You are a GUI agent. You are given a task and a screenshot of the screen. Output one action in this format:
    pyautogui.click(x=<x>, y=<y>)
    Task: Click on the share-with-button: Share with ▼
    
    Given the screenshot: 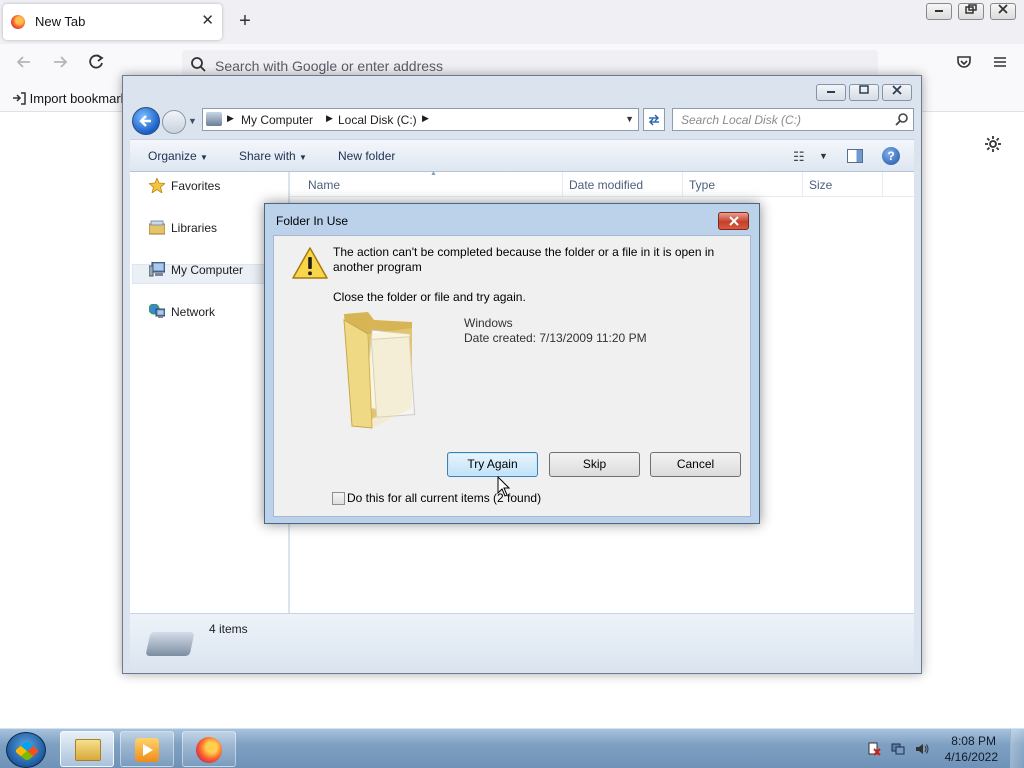 What is the action you would take?
    pyautogui.click(x=273, y=156)
    